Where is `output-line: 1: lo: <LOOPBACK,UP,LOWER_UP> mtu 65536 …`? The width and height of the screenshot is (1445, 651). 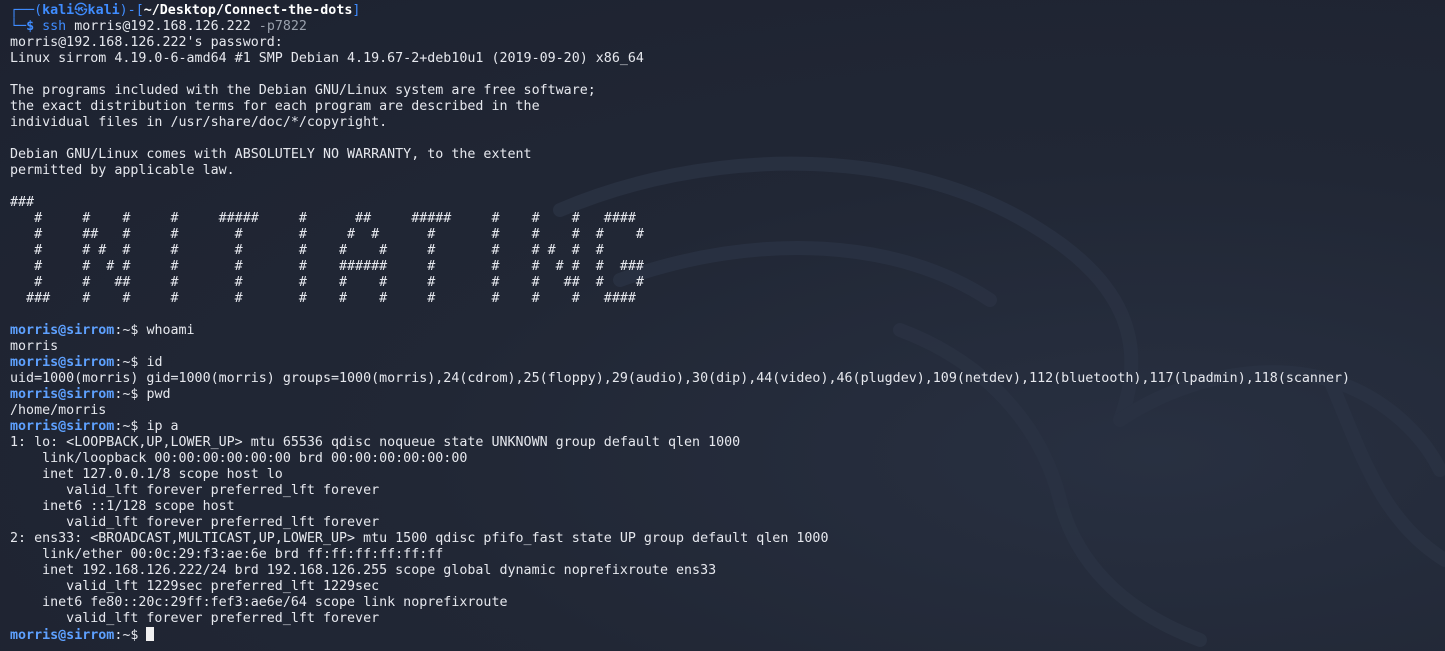
output-line: 1: lo: <LOOPBACK,UP,LOWER_UP> mtu 65536 … is located at coordinates (375, 442).